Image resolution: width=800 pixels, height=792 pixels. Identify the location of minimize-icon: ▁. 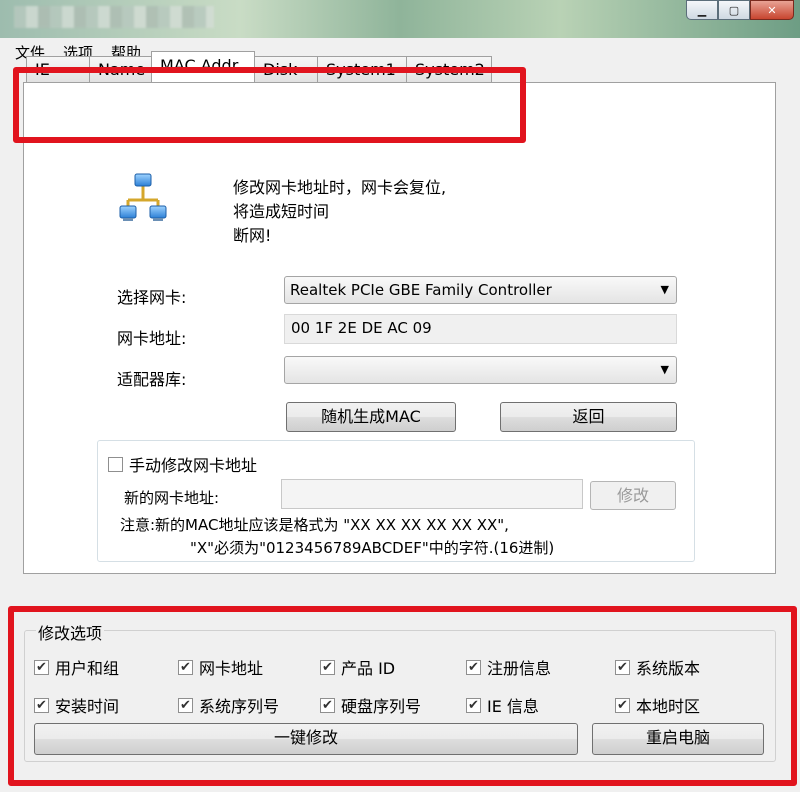
(702, 10).